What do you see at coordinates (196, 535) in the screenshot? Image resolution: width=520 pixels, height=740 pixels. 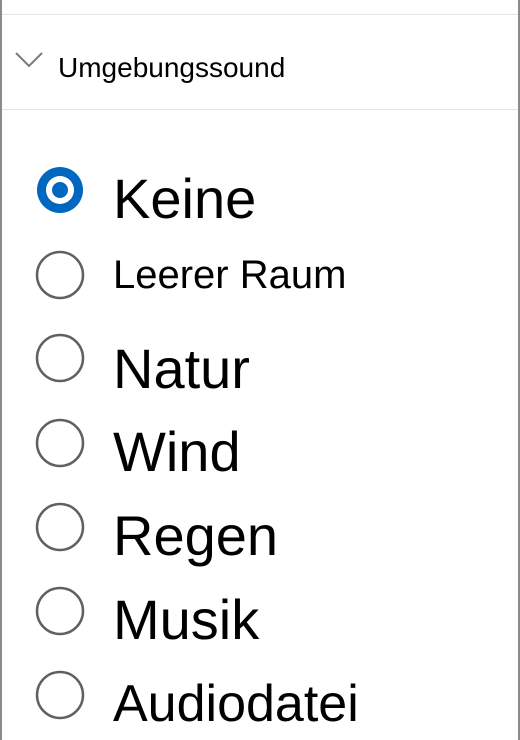 I see `option-label: Regen` at bounding box center [196, 535].